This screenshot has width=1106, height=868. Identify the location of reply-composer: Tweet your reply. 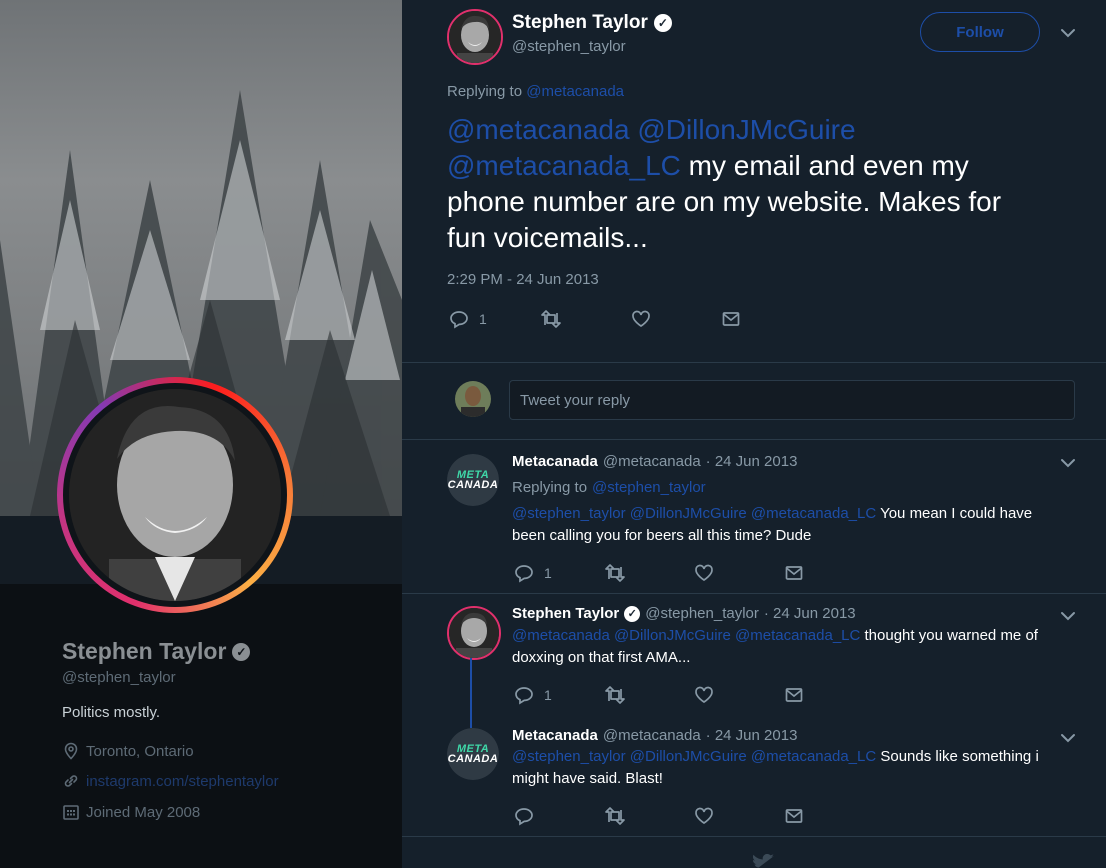
(754, 401).